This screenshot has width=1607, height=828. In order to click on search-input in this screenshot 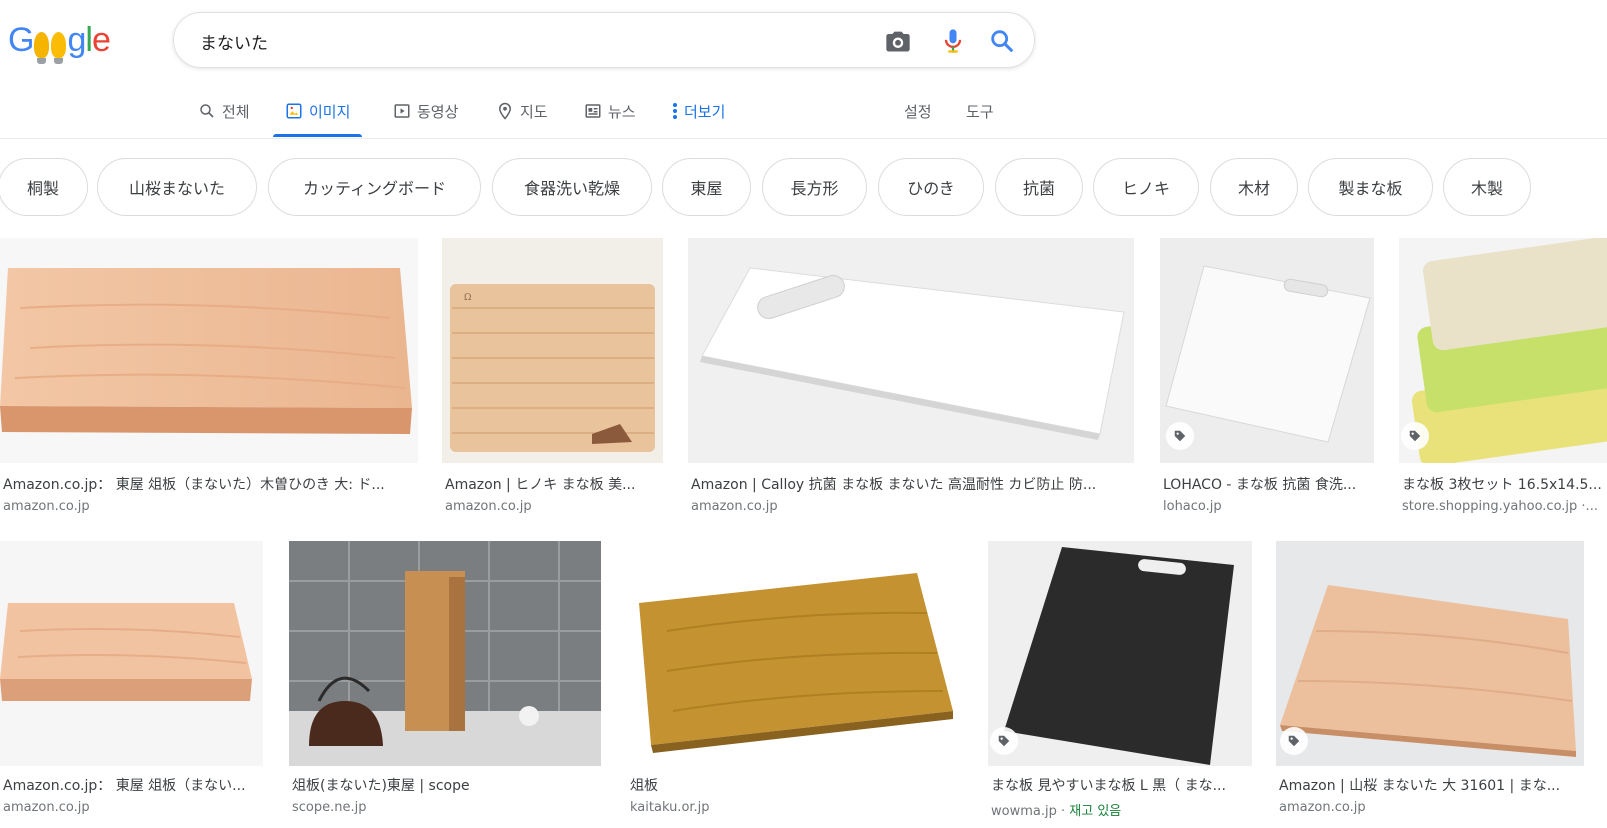, I will do `click(520, 41)`.